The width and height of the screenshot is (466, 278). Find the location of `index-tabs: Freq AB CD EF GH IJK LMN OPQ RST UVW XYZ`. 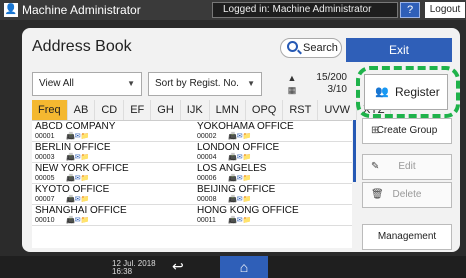

index-tabs: Freq AB CD EF GH IJK LMN OPQ RST UVW XYZ is located at coordinates (212, 110).